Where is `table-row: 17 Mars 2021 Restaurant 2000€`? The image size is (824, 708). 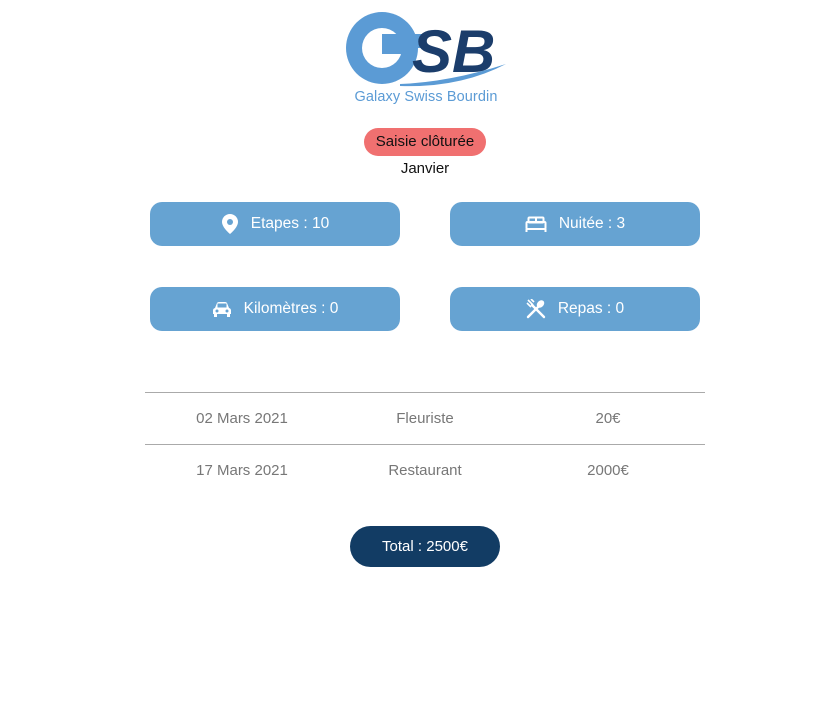 table-row: 17 Mars 2021 Restaurant 2000€ is located at coordinates (425, 470).